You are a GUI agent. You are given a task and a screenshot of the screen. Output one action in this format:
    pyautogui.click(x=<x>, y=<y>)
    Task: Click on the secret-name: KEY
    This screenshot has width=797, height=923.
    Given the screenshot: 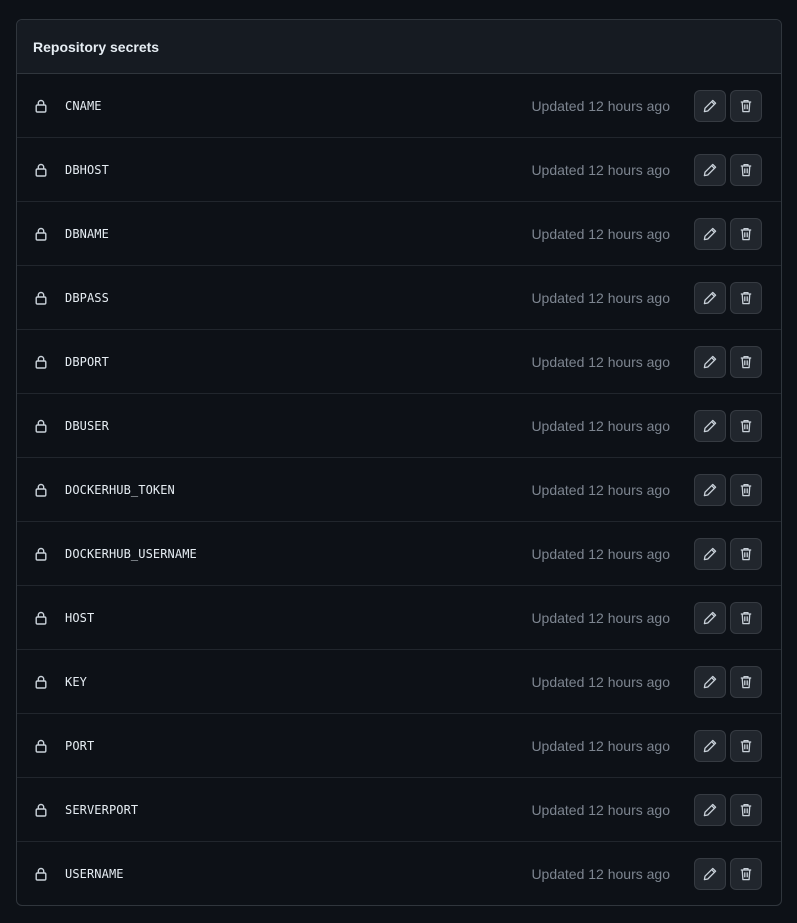 What is the action you would take?
    pyautogui.click(x=76, y=681)
    